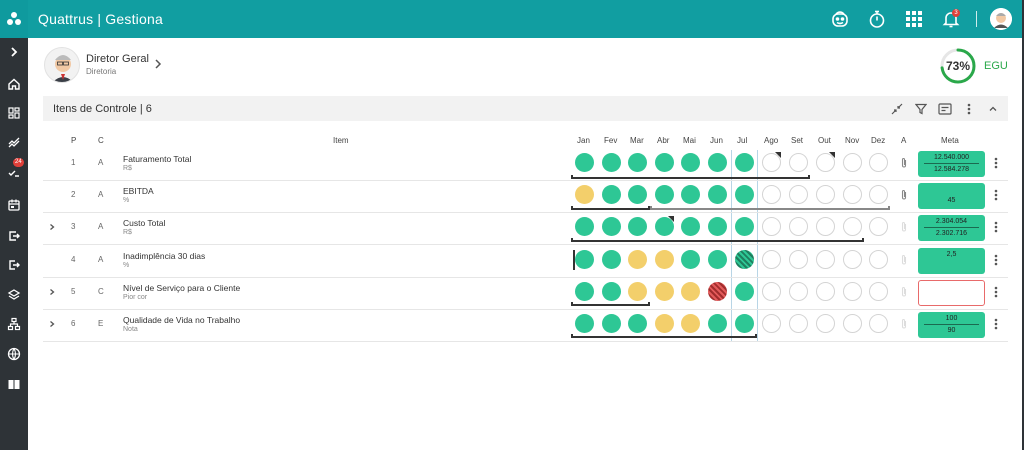 Image resolution: width=1024 pixels, height=450 pixels. Describe the element at coordinates (144, 223) in the screenshot. I see `row-item-name: Custo Total` at that location.